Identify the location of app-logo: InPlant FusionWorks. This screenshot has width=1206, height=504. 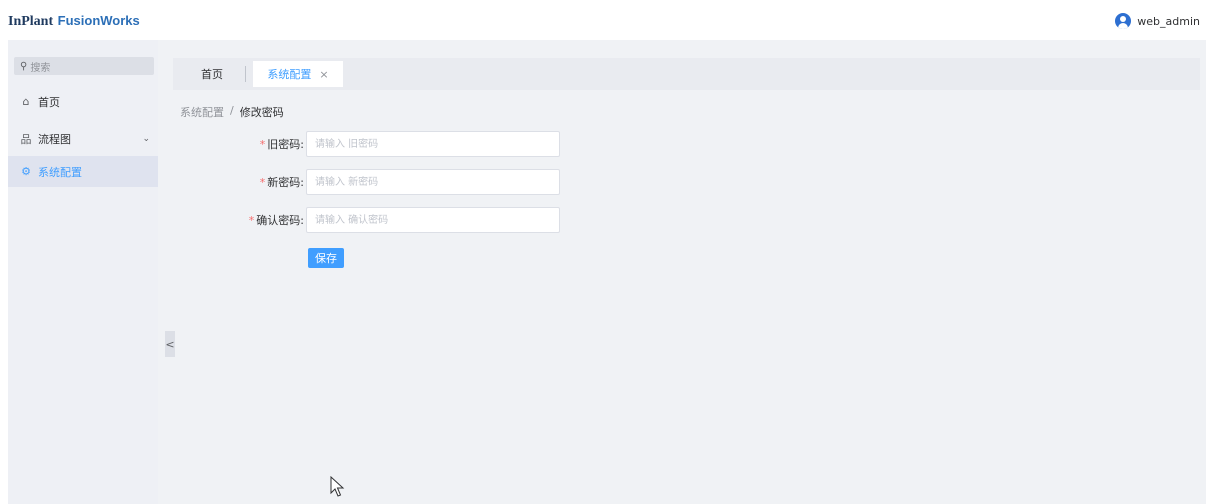
(74, 21).